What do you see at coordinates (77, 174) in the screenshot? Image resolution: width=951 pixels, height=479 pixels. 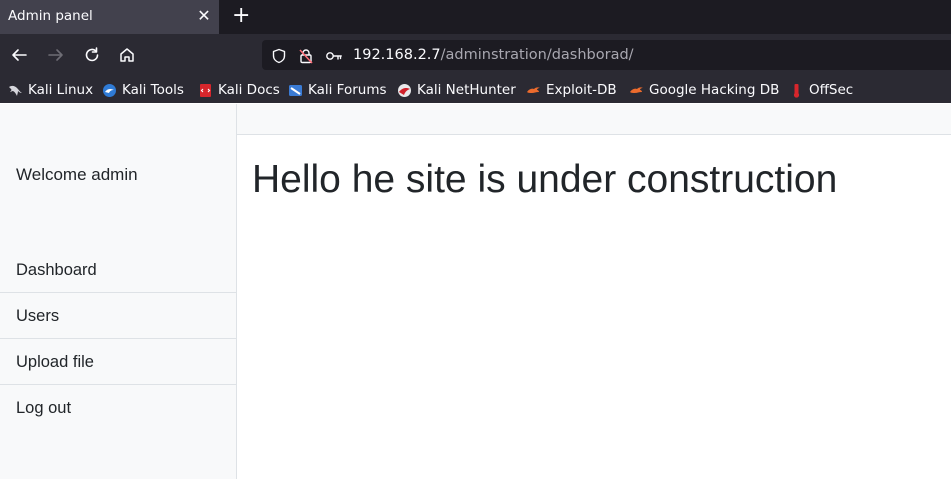 I see `sidebar-heading: Welcome admin` at bounding box center [77, 174].